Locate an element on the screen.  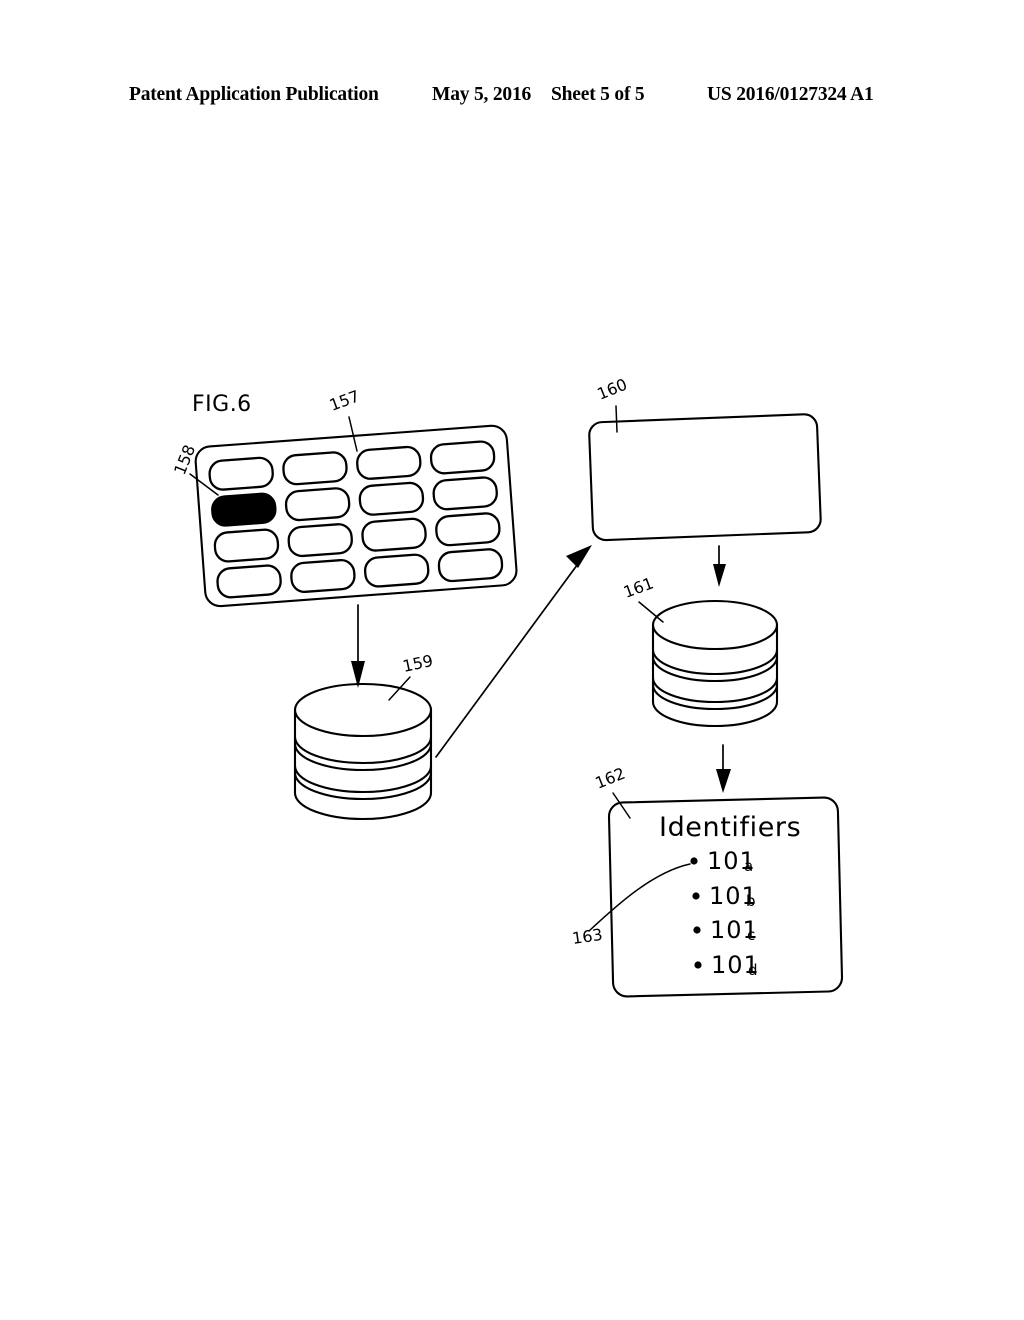
identifier-subscript: b is located at coordinates (751, 901).